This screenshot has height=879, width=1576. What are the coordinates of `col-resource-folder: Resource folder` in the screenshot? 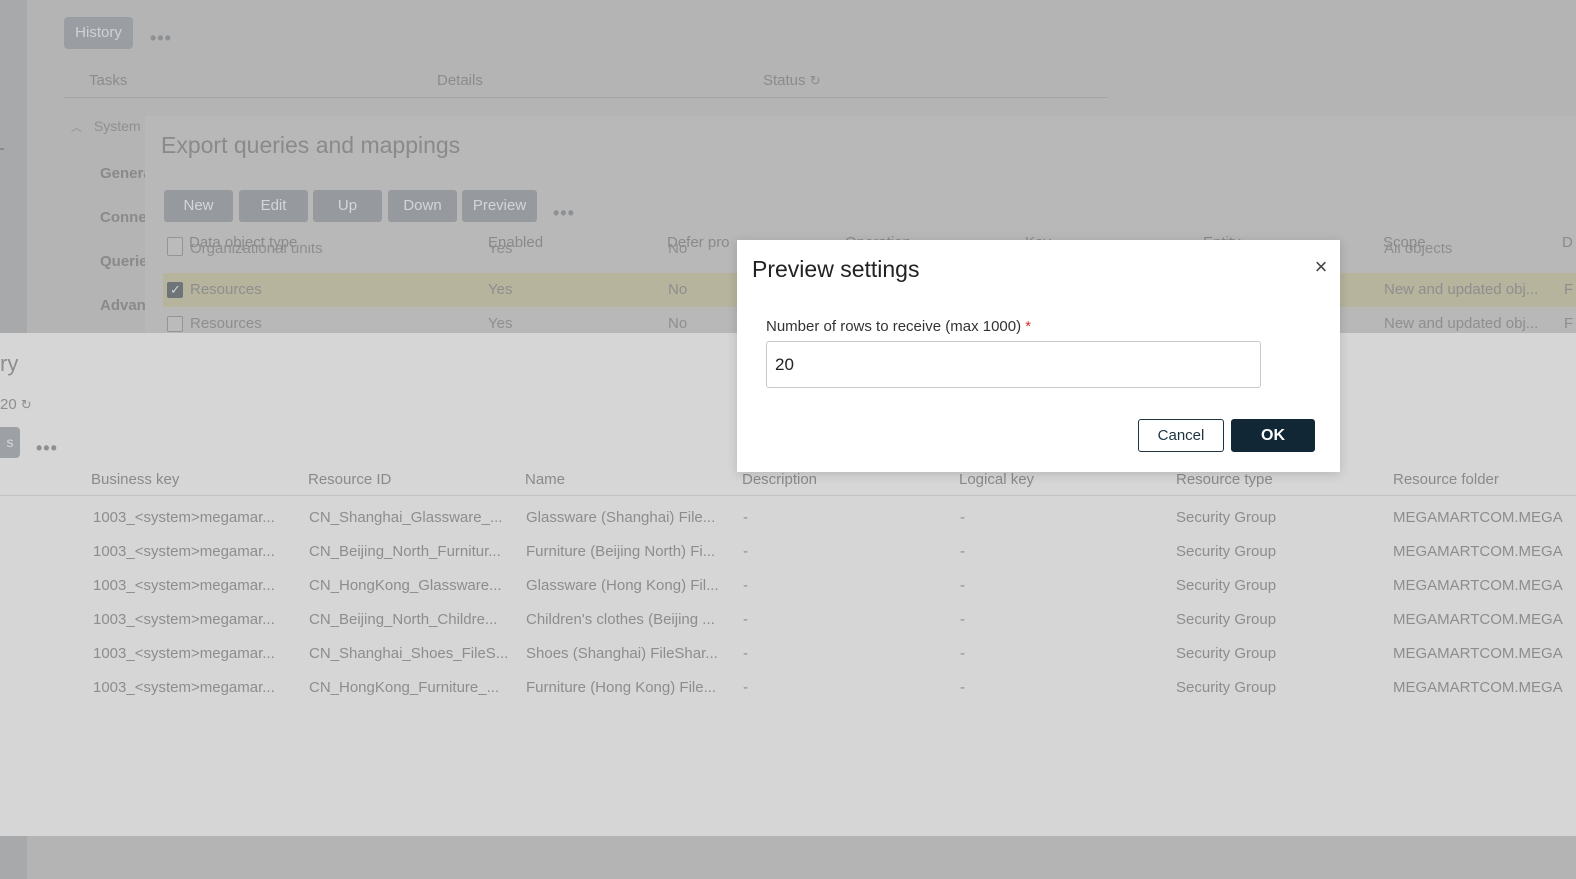 It's located at (1446, 479).